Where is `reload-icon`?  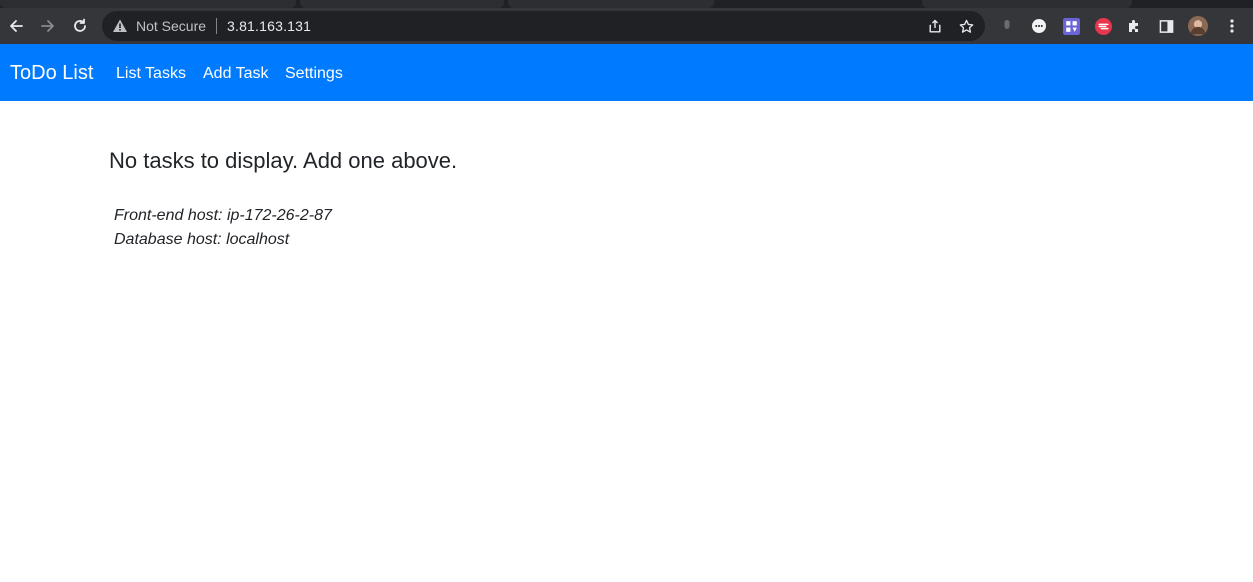
reload-icon is located at coordinates (80, 25).